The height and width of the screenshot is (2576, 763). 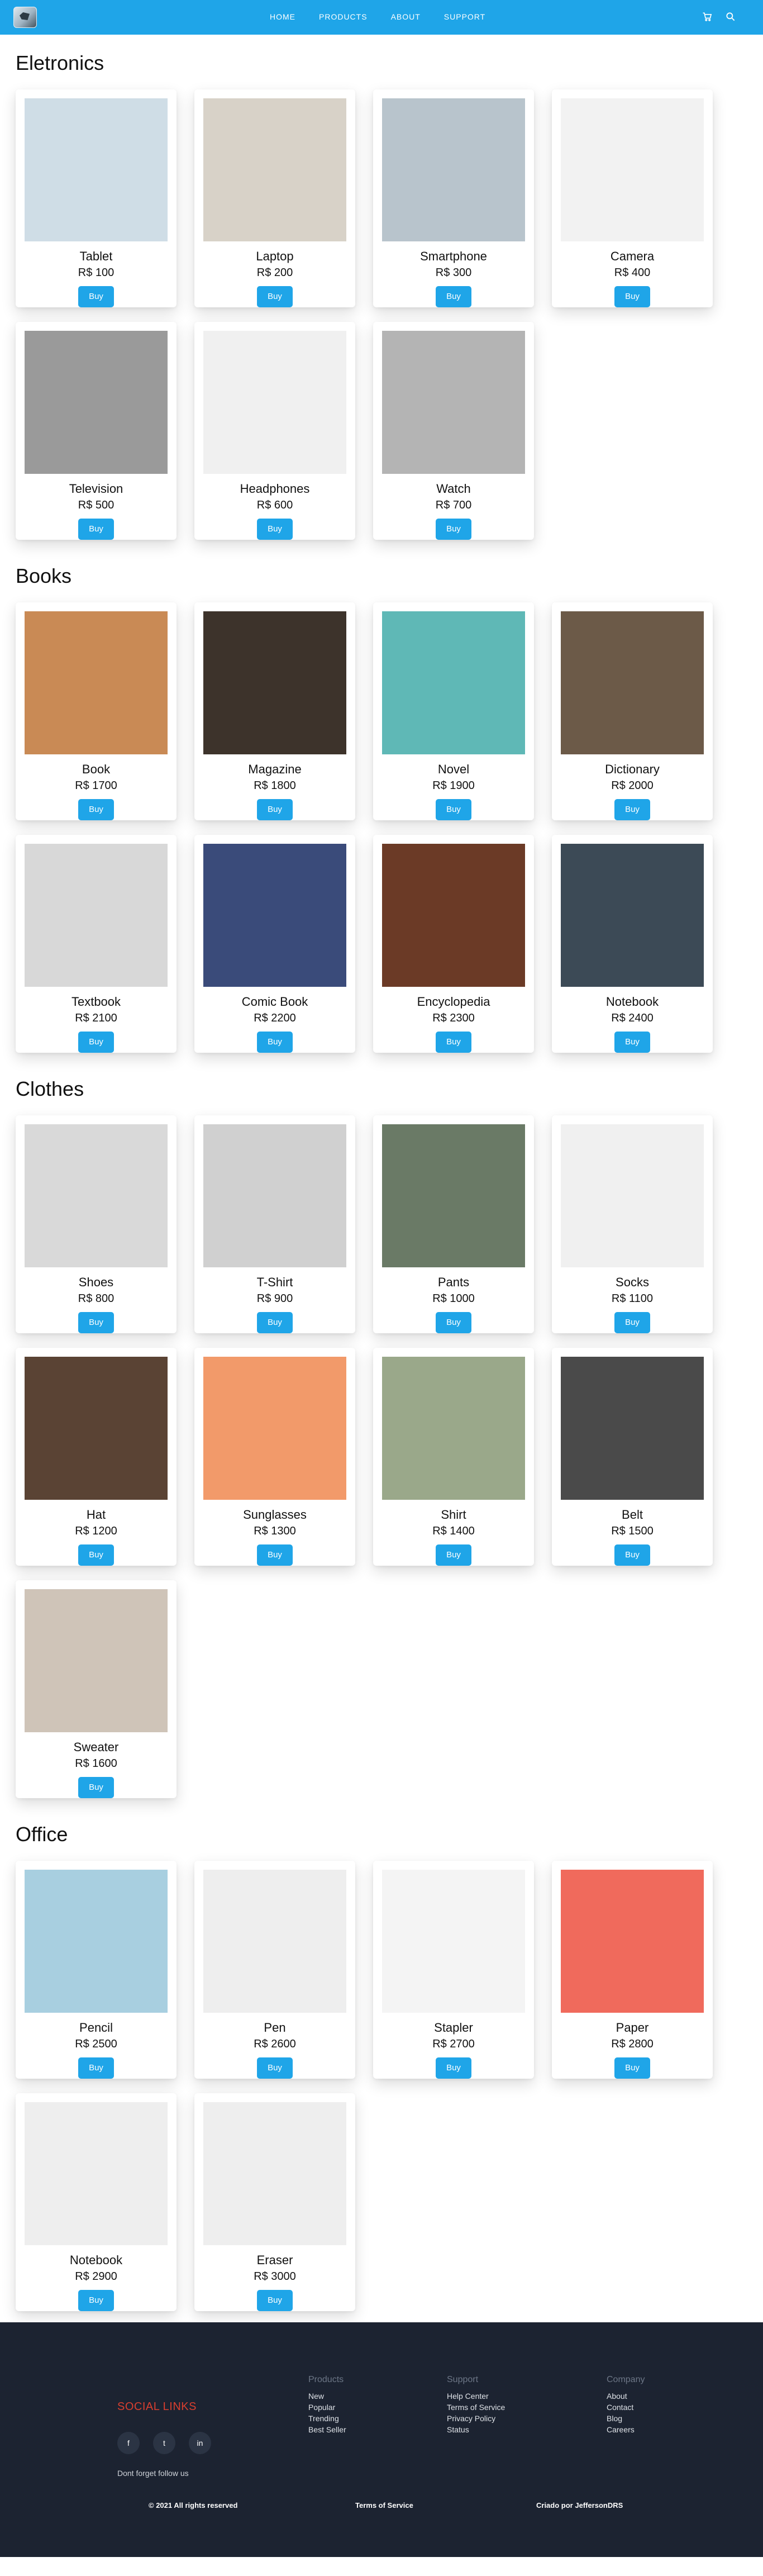 I want to click on product-name: Sunglasses, so click(x=275, y=1515).